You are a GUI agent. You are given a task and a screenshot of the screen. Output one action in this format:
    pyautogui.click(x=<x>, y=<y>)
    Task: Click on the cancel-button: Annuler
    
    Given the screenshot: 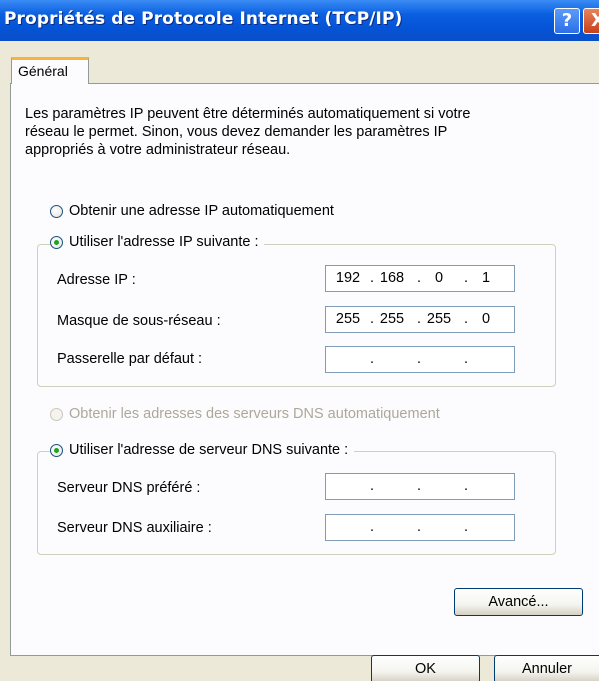 What is the action you would take?
    pyautogui.click(x=546, y=668)
    